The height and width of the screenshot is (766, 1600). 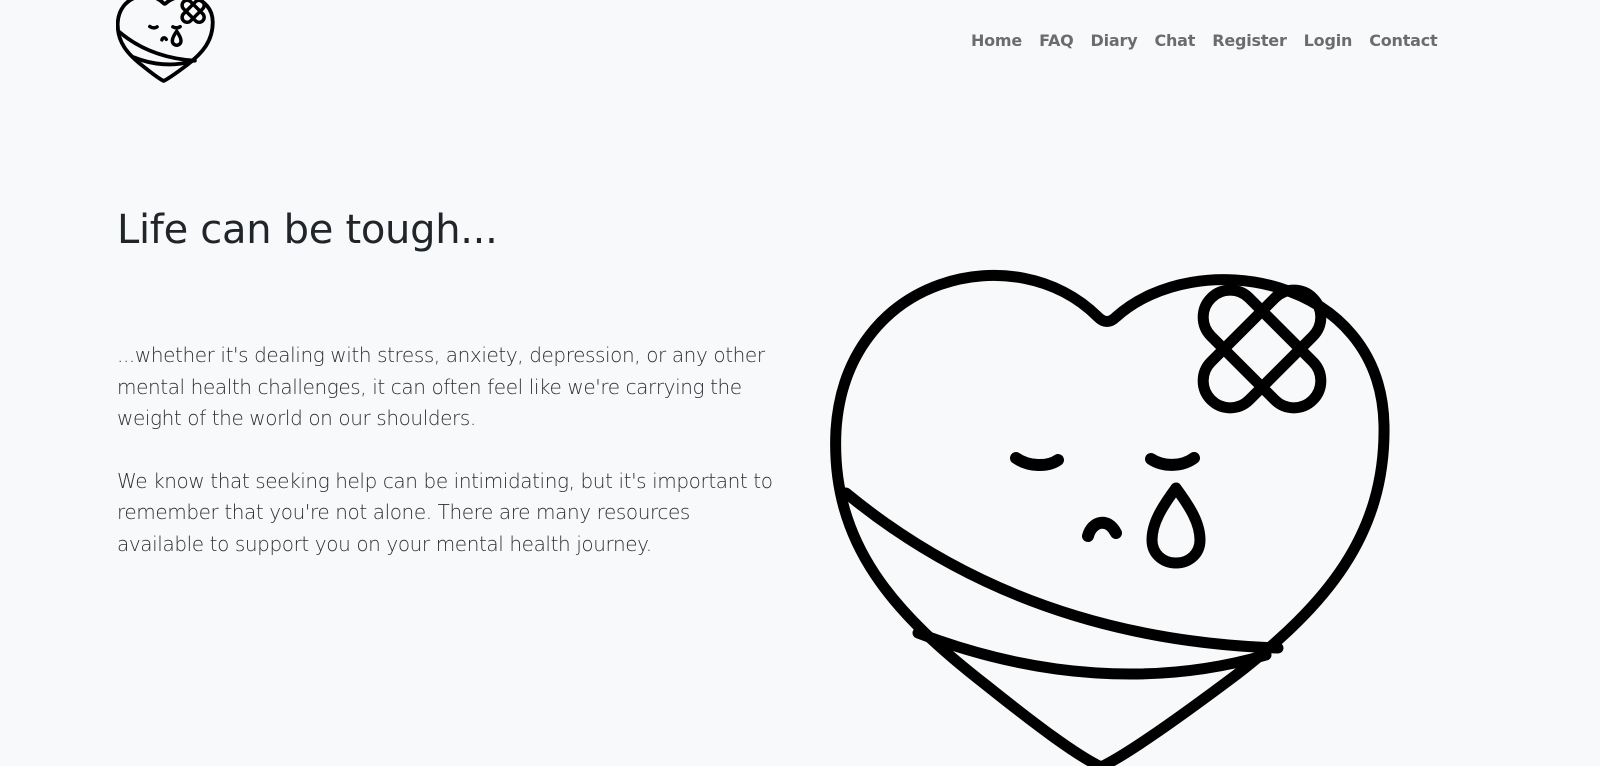 I want to click on nav-link-diary: Diary, so click(x=1114, y=41).